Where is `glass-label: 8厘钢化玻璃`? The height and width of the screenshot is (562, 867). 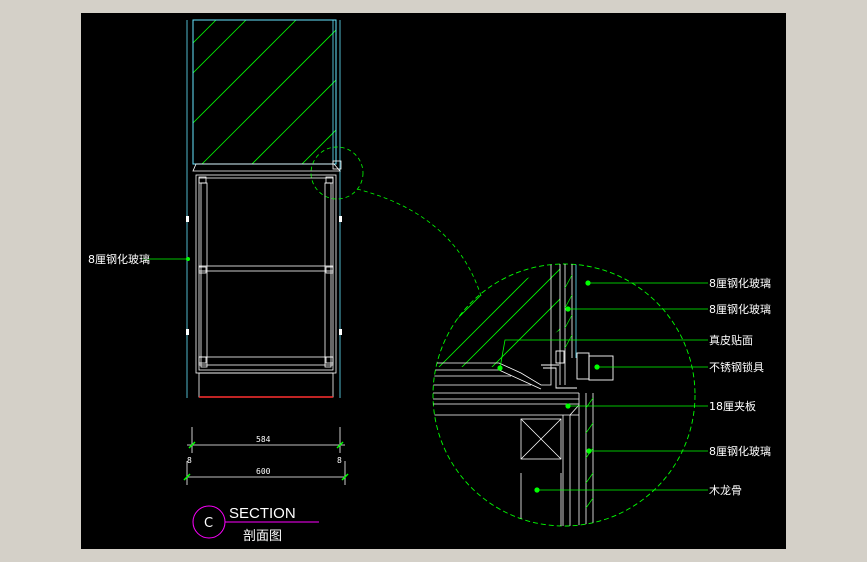 glass-label: 8厘钢化玻璃 is located at coordinates (119, 259).